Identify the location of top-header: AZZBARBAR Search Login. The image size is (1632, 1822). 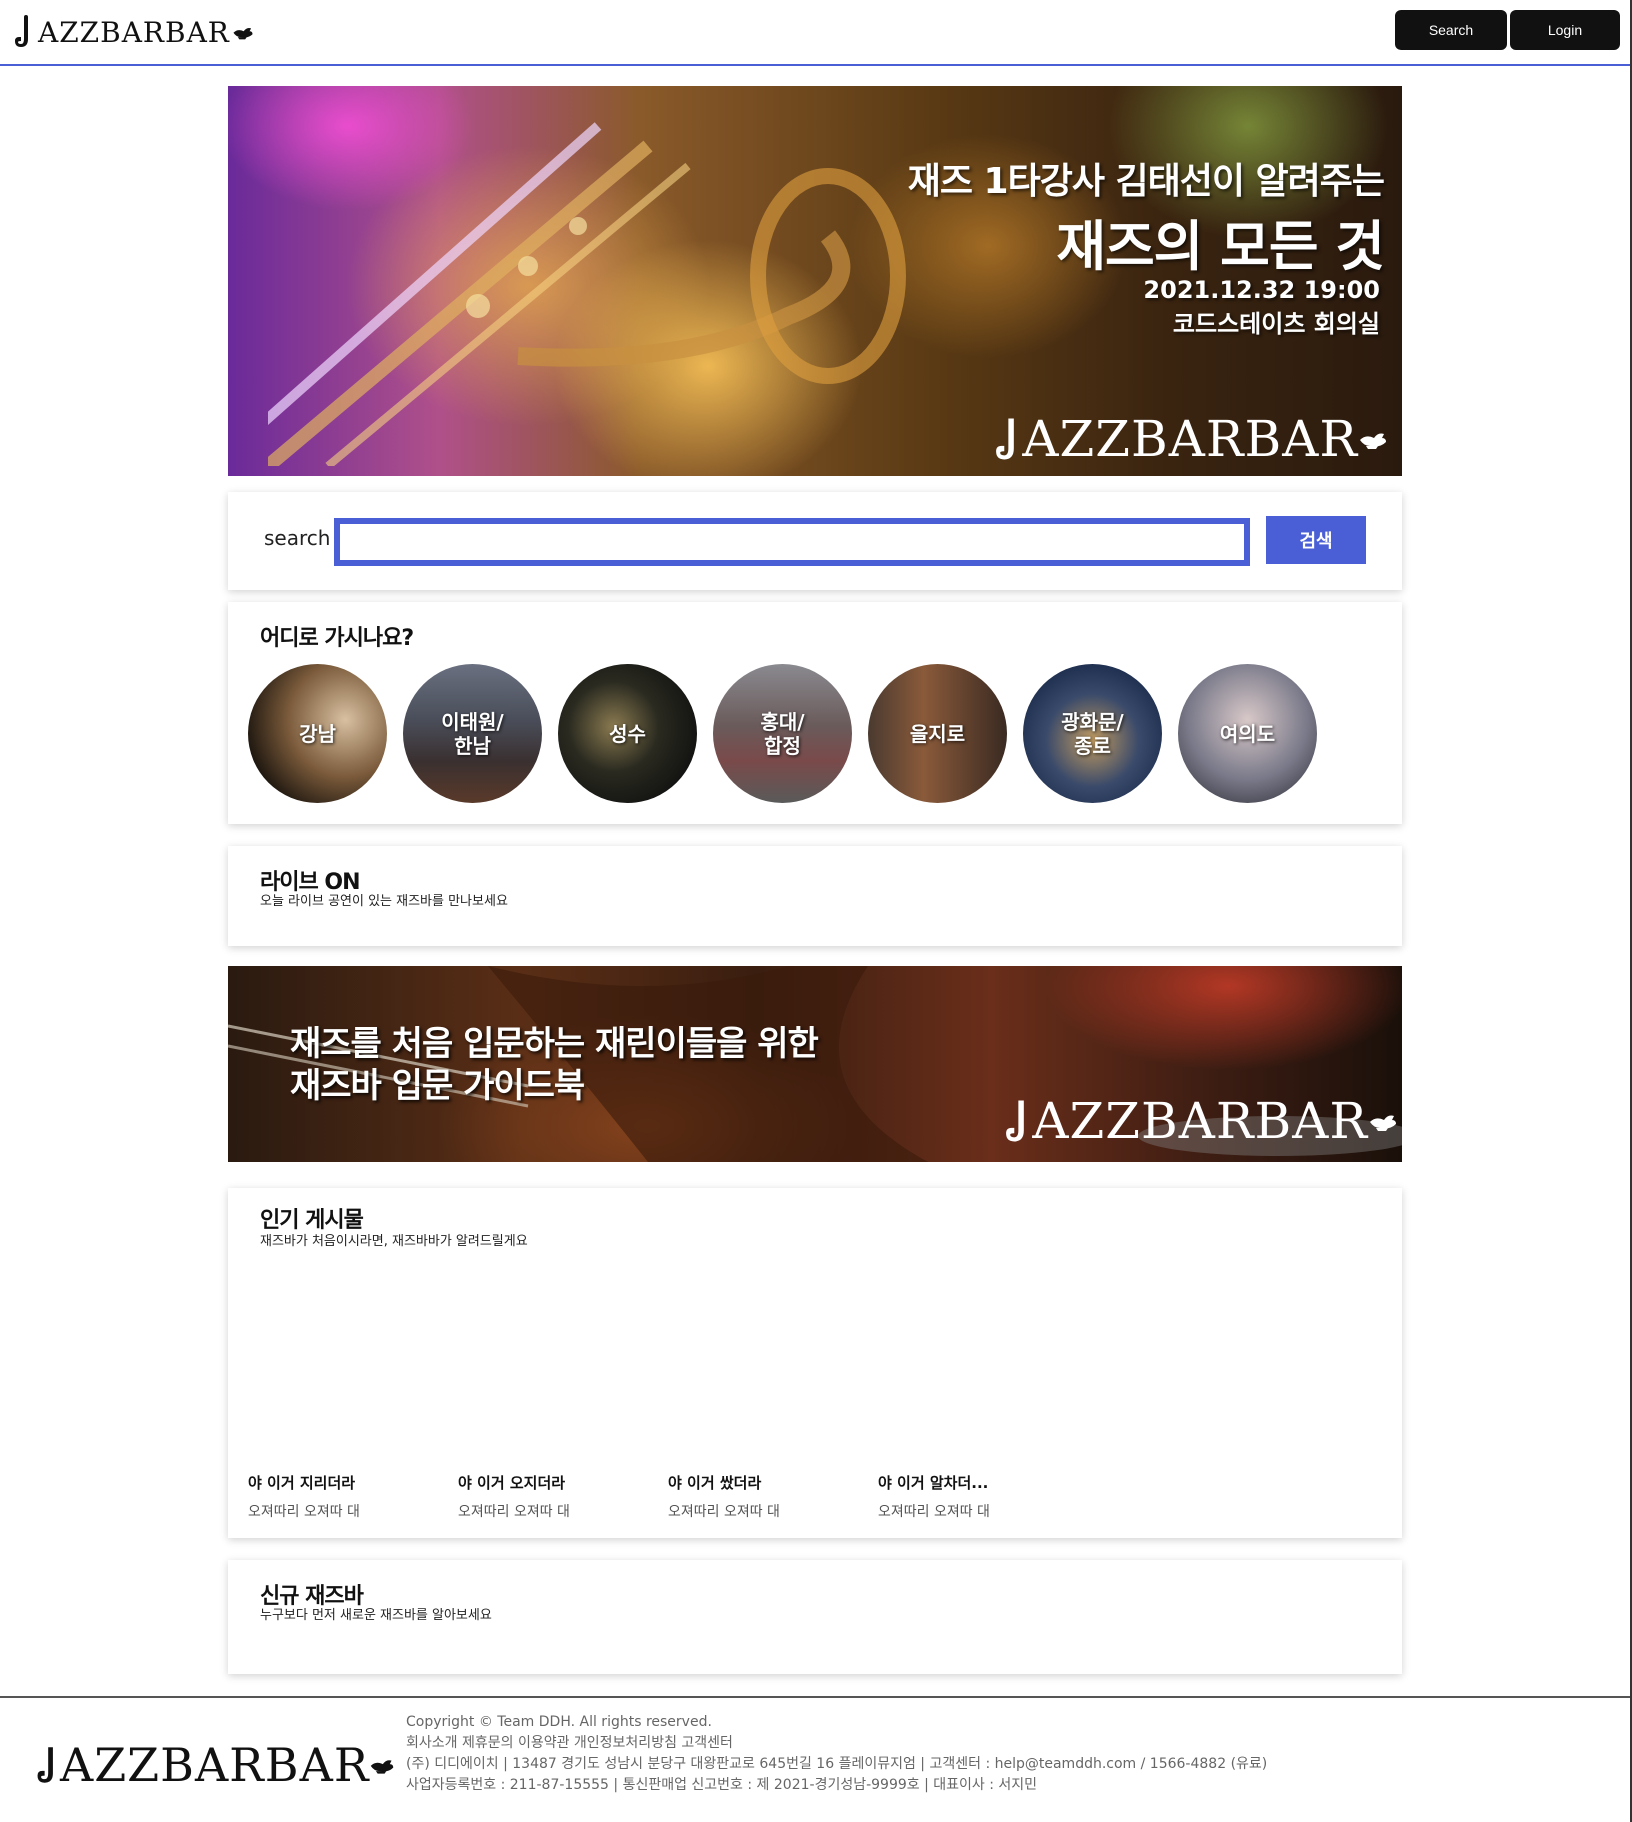
(815, 33).